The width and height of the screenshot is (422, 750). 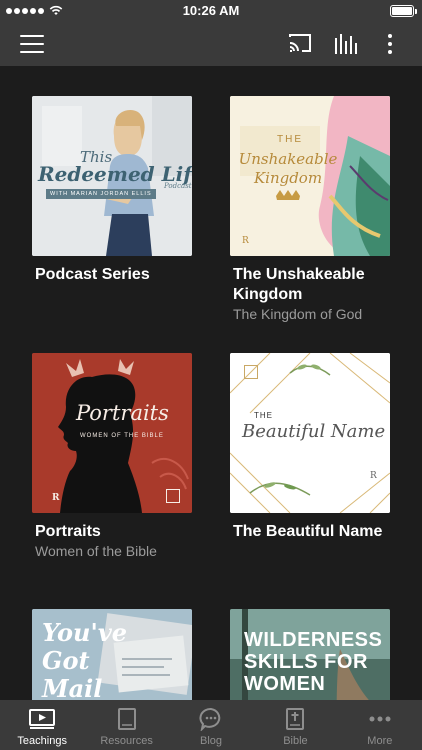 I want to click on cover-heading-line: SKILLS FOR, so click(x=306, y=662).